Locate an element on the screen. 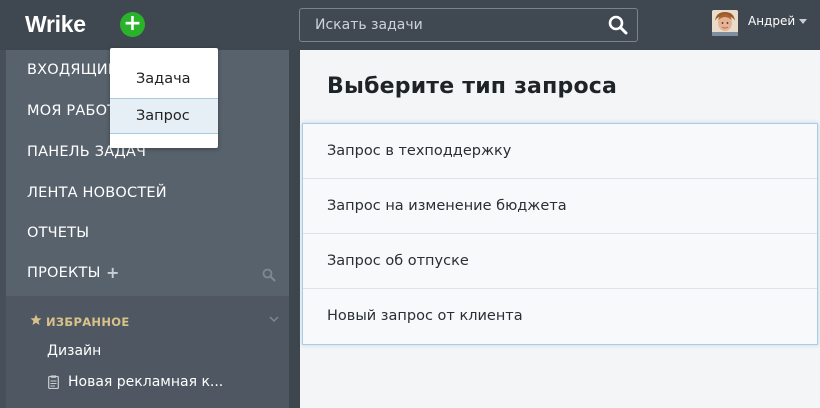  avatar-image is located at coordinates (725, 23).